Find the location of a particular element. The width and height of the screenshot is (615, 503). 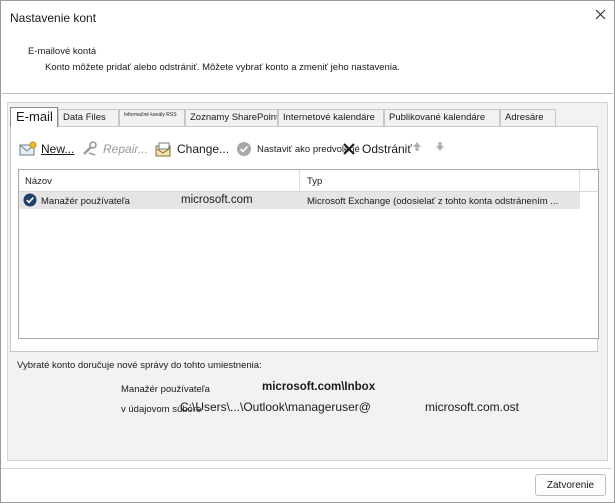

tab-rss-feeds: Informačné kanály RSS is located at coordinates (152, 117).